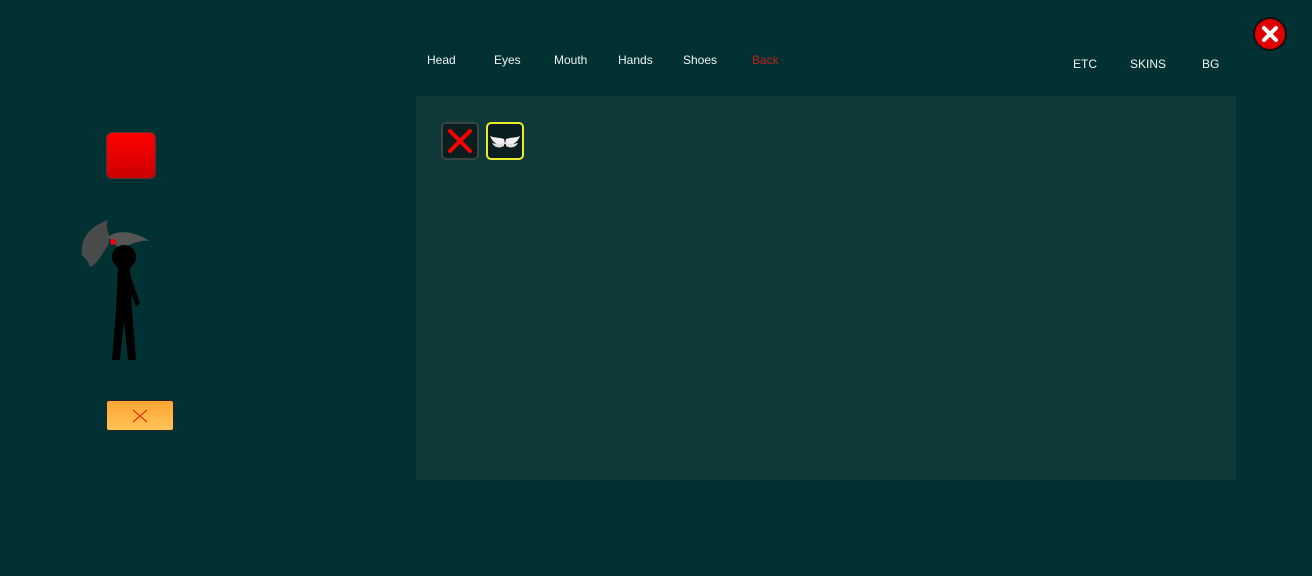  I want to click on close-button, so click(1270, 34).